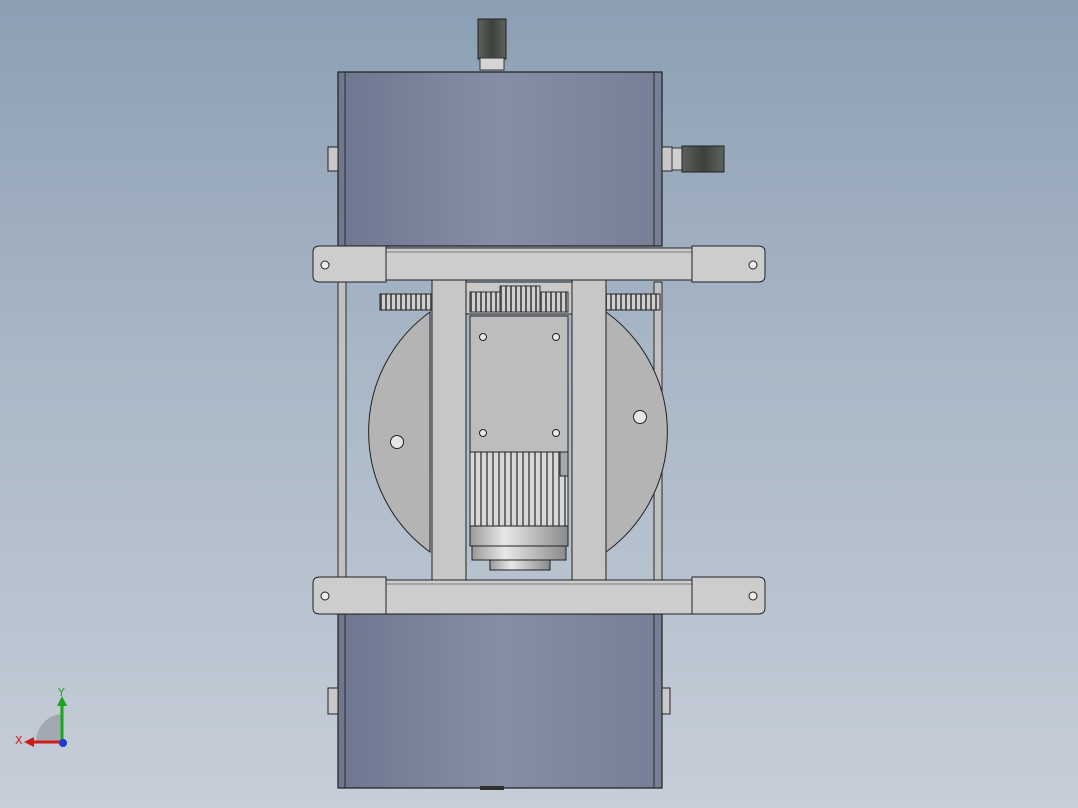  I want to click on bottom-shaft, so click(492, 788).